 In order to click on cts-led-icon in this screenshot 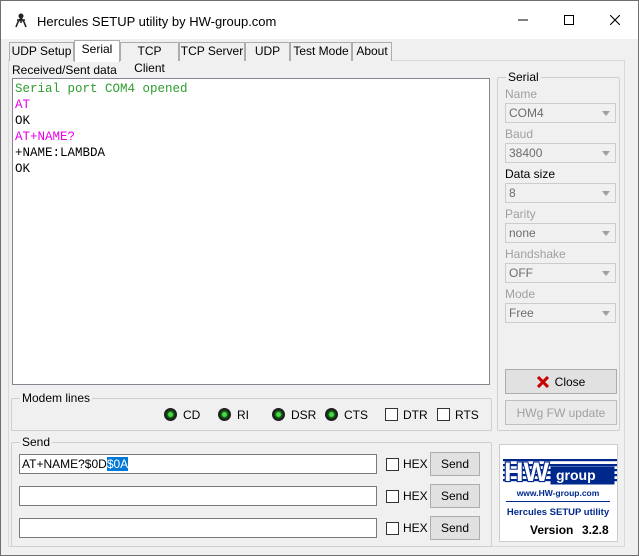, I will do `click(331, 414)`.